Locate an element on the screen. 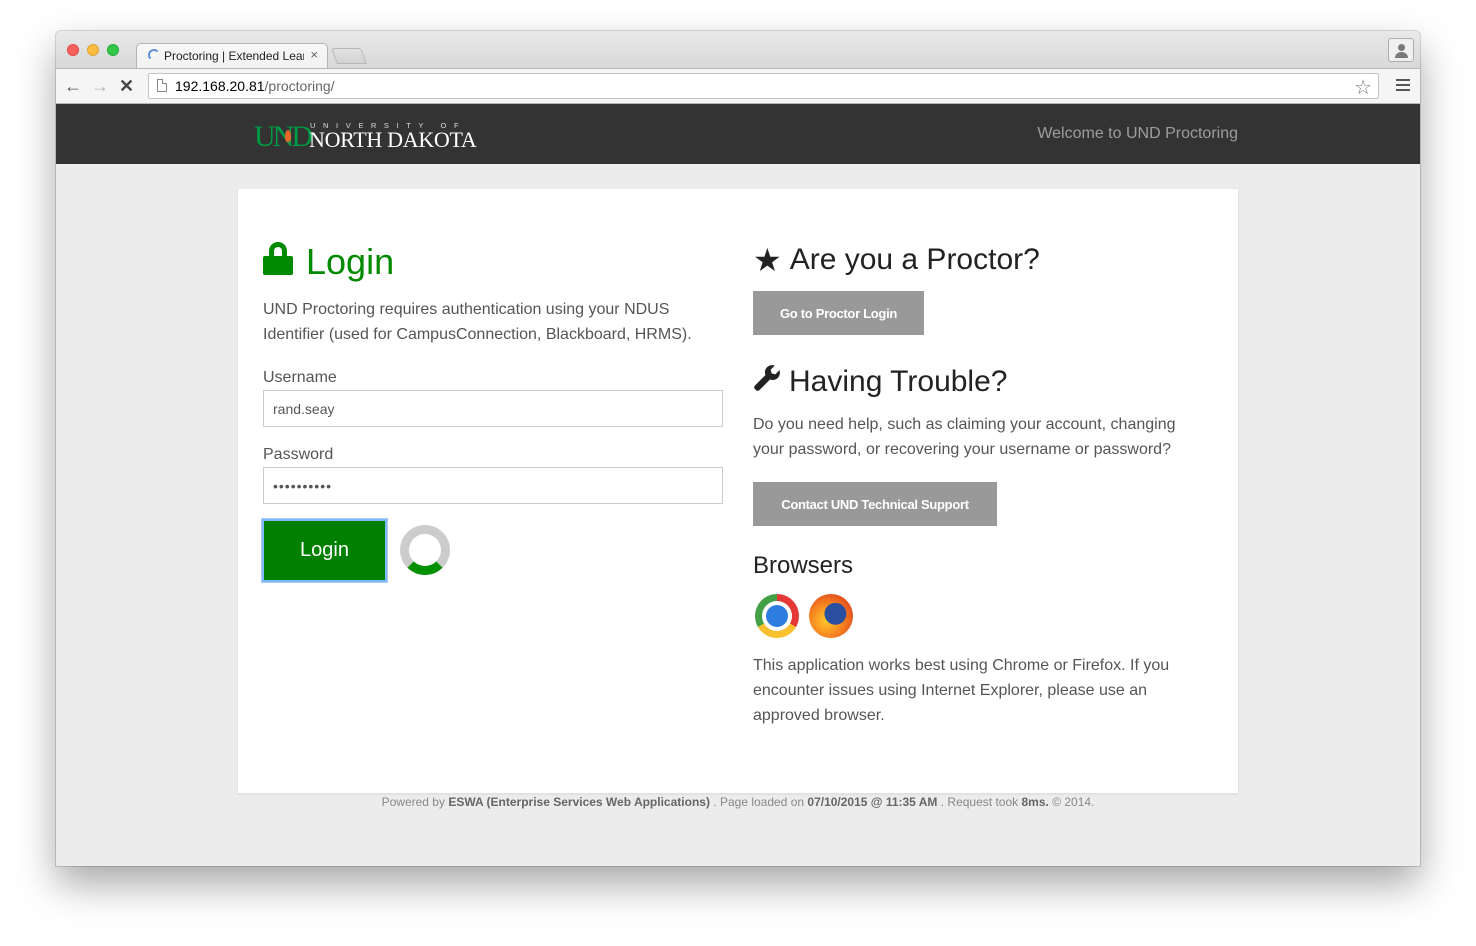 The height and width of the screenshot is (946, 1476). firefox-icon is located at coordinates (831, 616).